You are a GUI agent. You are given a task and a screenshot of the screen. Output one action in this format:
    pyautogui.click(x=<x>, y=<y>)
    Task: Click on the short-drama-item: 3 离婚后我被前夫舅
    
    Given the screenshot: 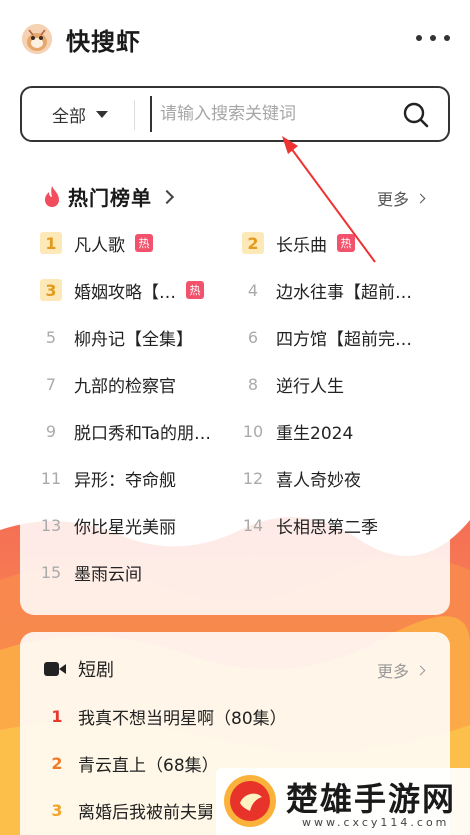 What is the action you would take?
    pyautogui.click(x=131, y=810)
    